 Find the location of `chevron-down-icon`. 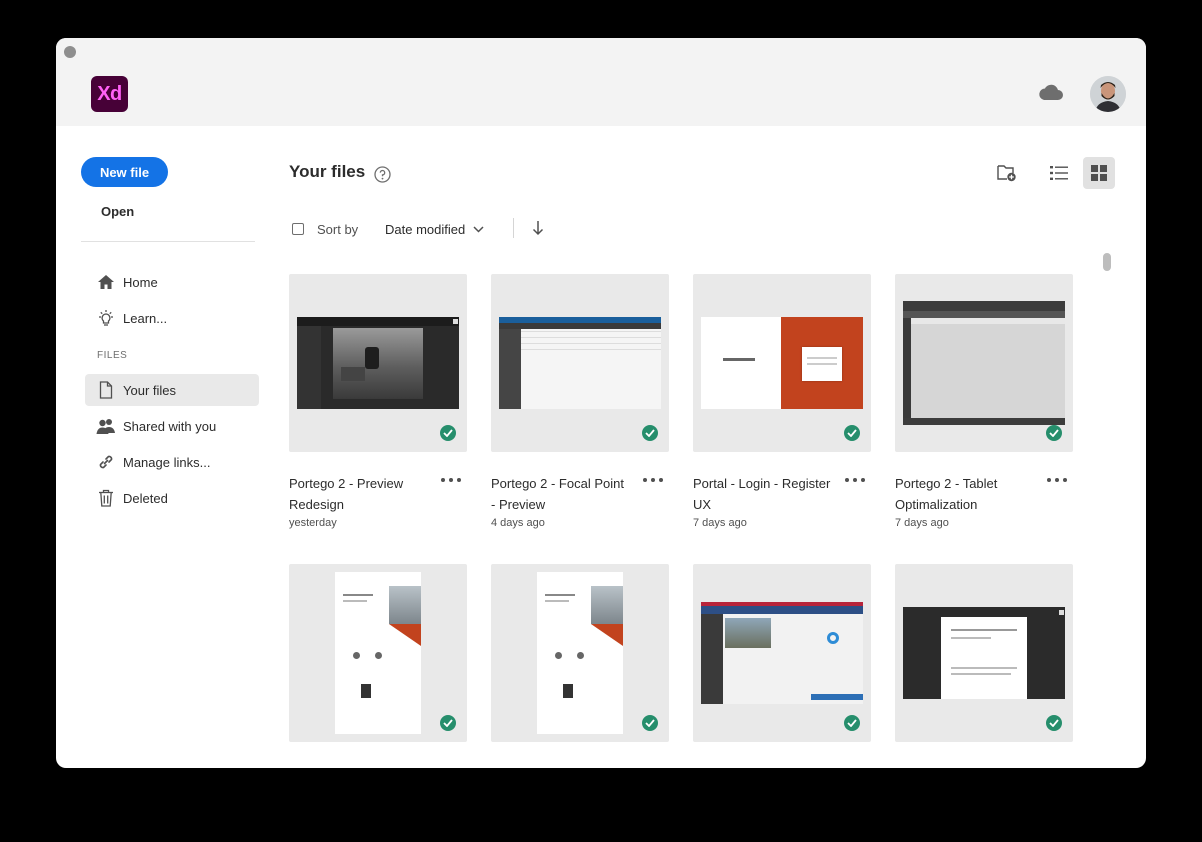

chevron-down-icon is located at coordinates (478, 229).